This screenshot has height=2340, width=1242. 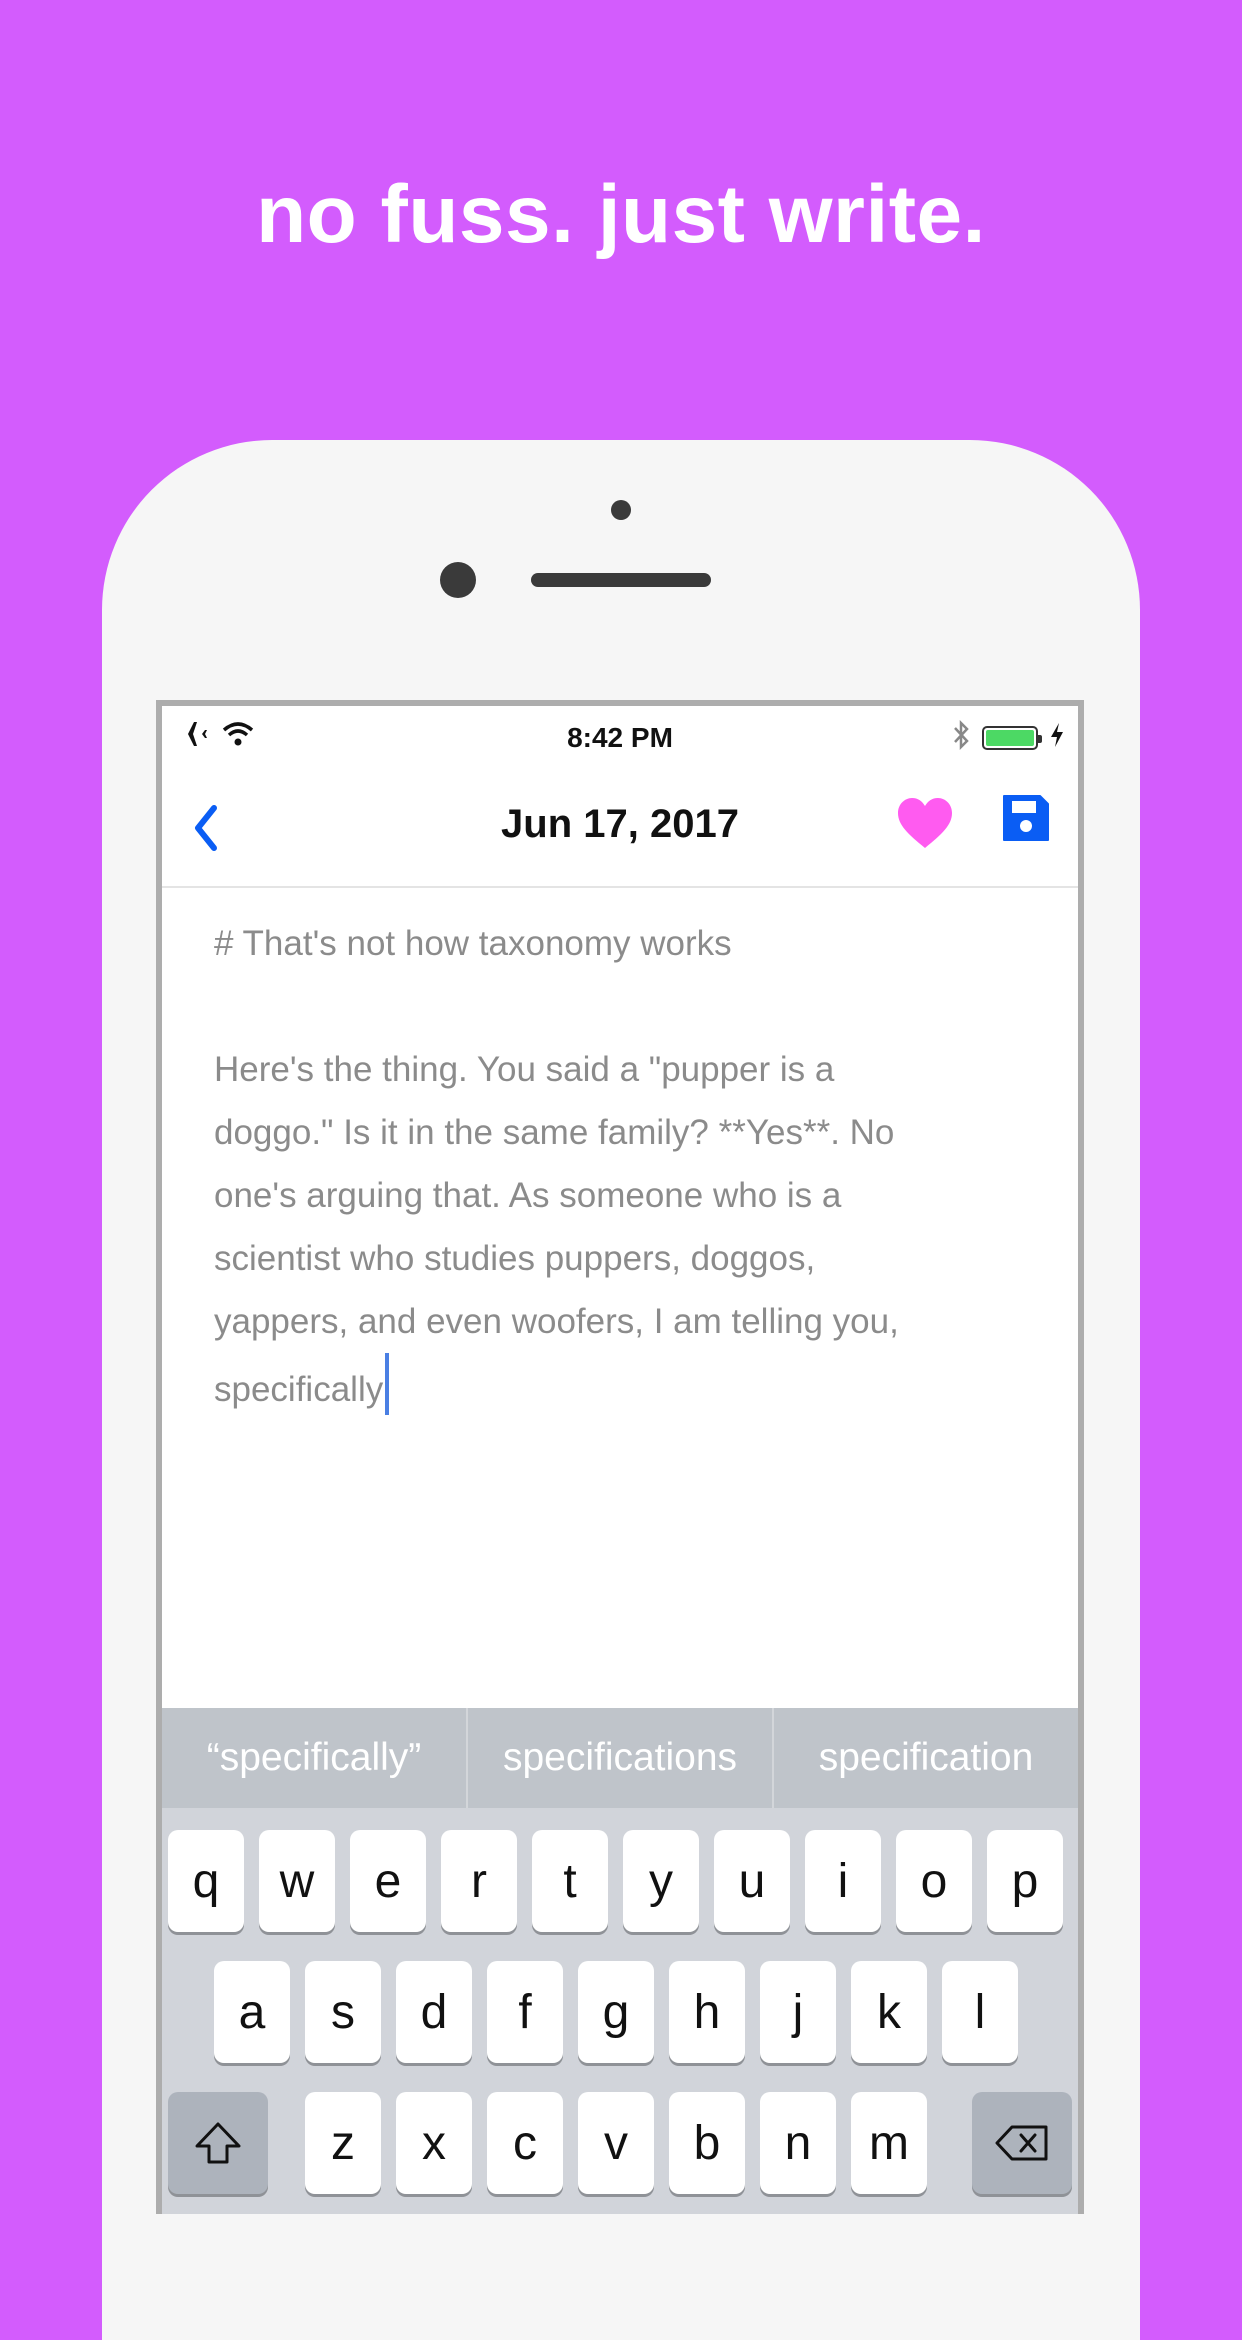 What do you see at coordinates (525, 2143) in the screenshot?
I see `key-c: c` at bounding box center [525, 2143].